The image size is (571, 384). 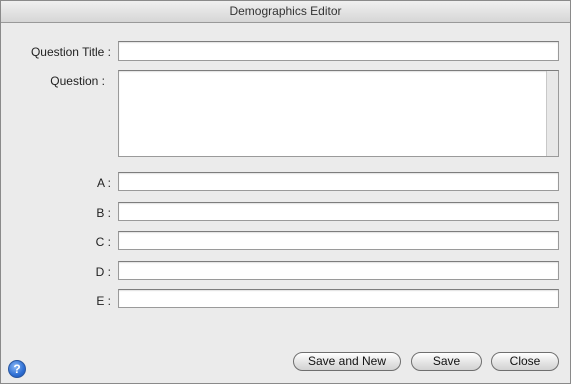 I want to click on save-and-new-button: Save and New, so click(x=347, y=361).